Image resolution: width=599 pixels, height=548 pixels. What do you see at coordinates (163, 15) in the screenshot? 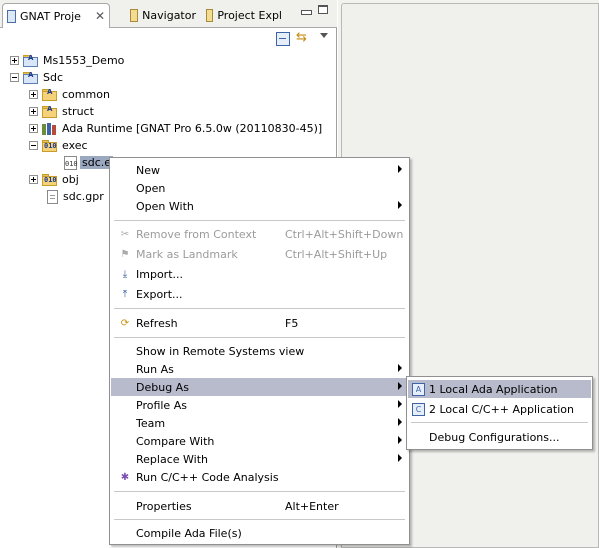
I see `tab-navigator: Navigator` at bounding box center [163, 15].